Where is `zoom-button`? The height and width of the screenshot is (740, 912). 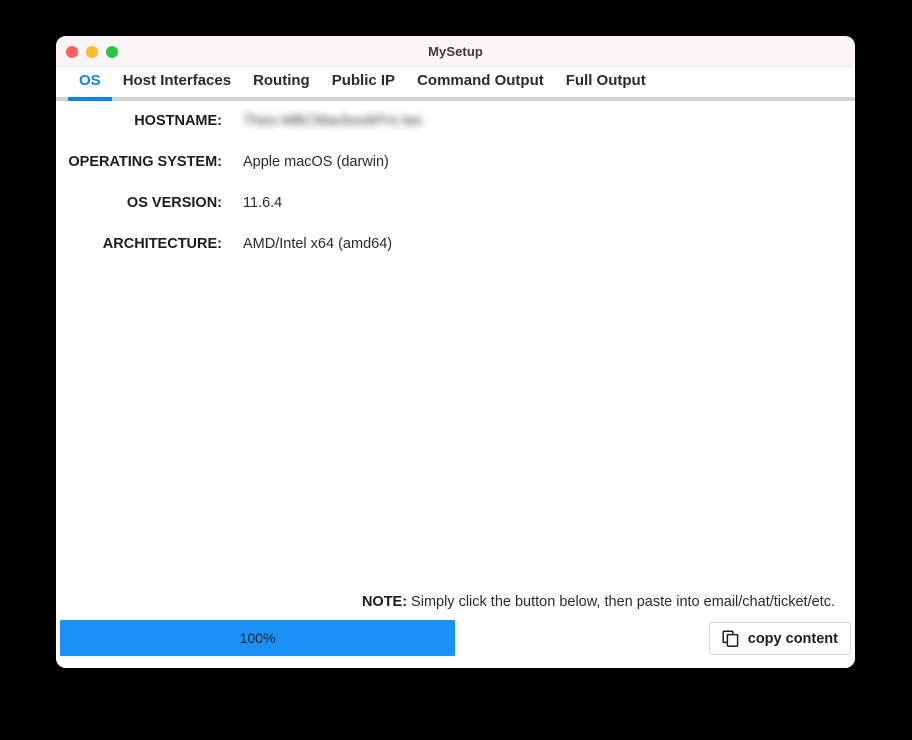
zoom-button is located at coordinates (112, 51).